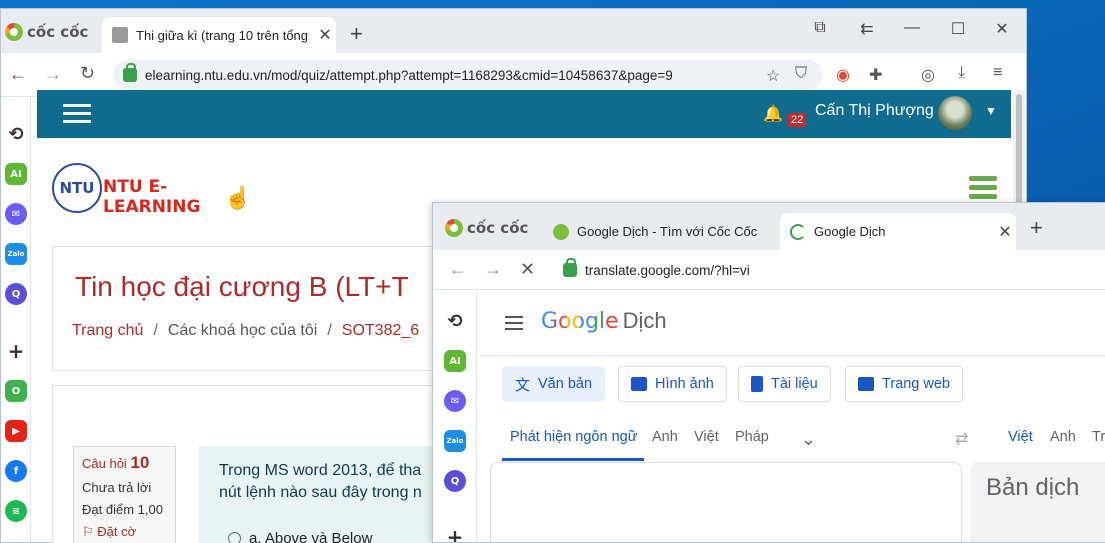 The height and width of the screenshot is (543, 1105). I want to click on green-app-icon: O, so click(16, 391).